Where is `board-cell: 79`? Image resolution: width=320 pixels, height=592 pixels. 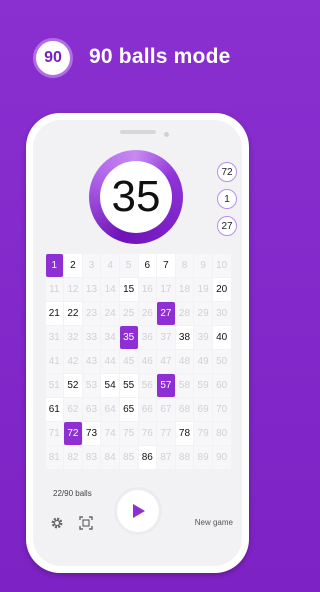 board-cell: 79 is located at coordinates (203, 433).